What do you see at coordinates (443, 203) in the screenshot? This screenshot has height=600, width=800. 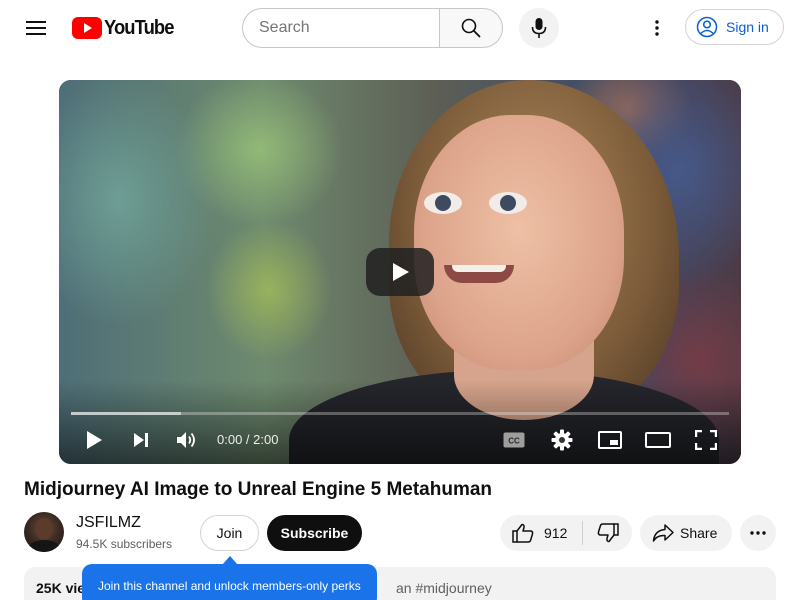 I see `video-subject-eye-left` at bounding box center [443, 203].